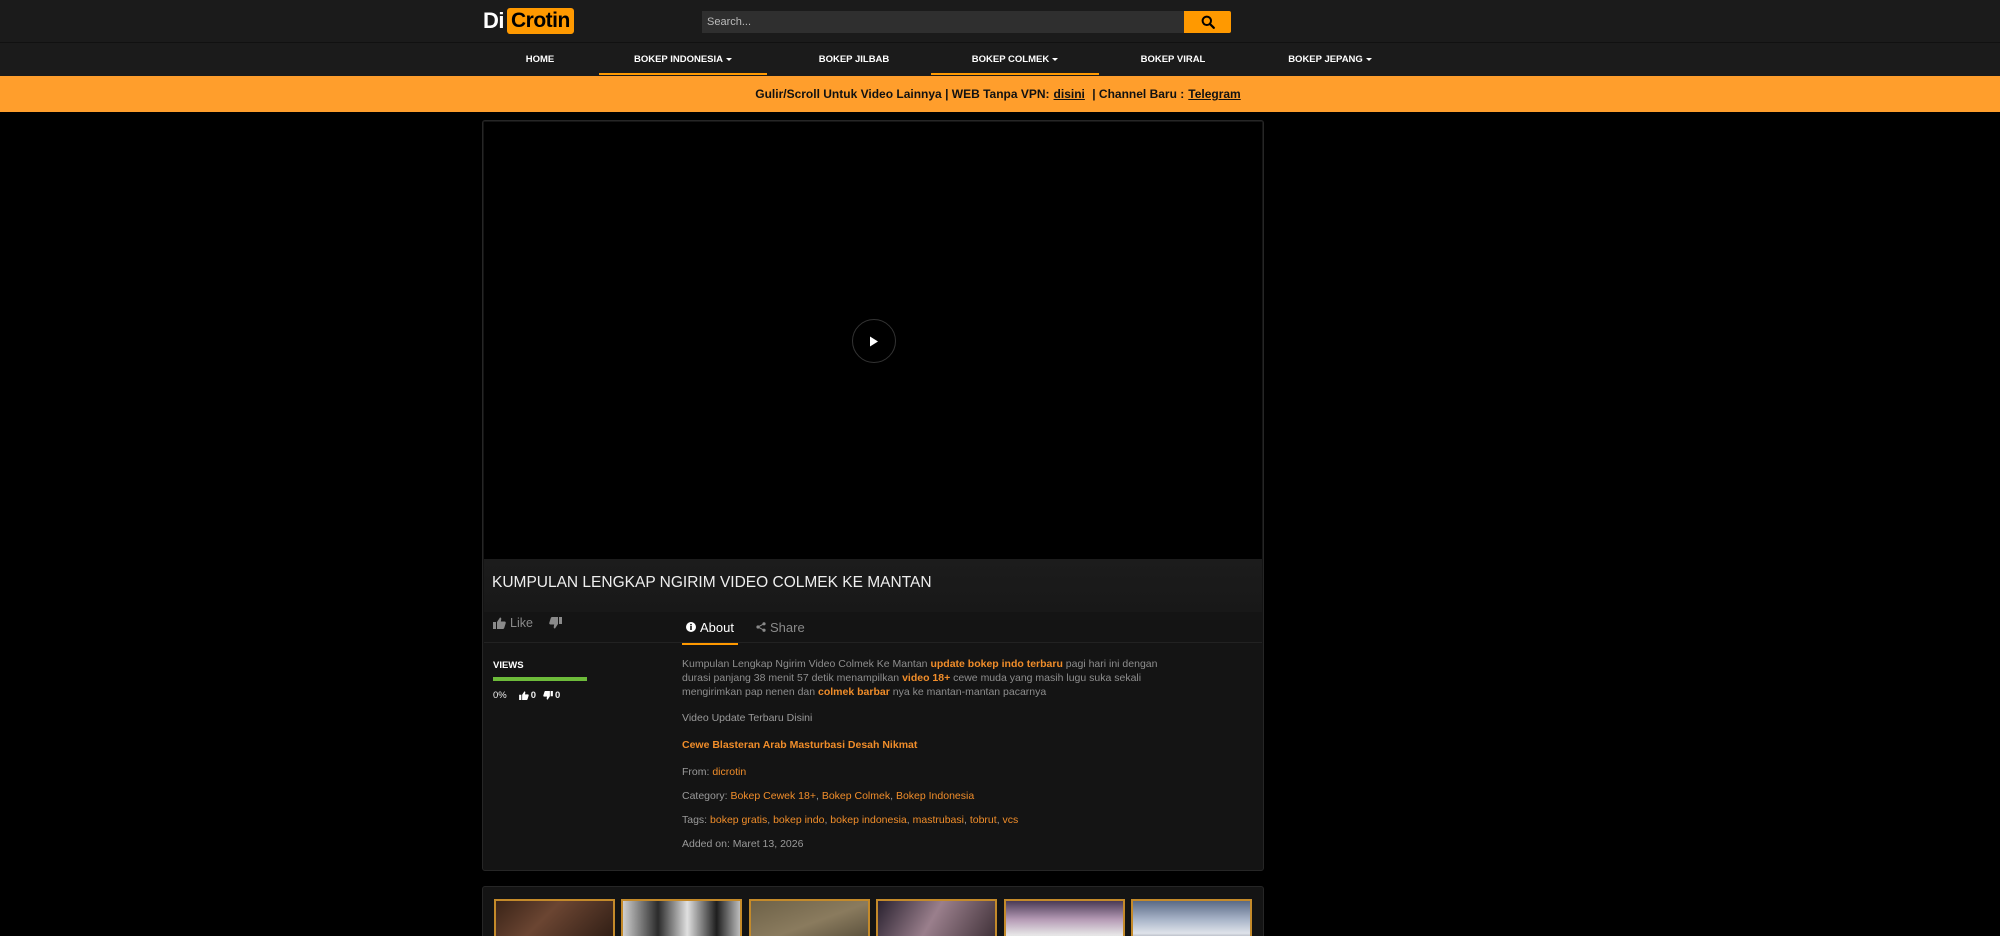 This screenshot has height=936, width=2000. What do you see at coordinates (738, 820) in the screenshot?
I see `tag-link: bokep gratis` at bounding box center [738, 820].